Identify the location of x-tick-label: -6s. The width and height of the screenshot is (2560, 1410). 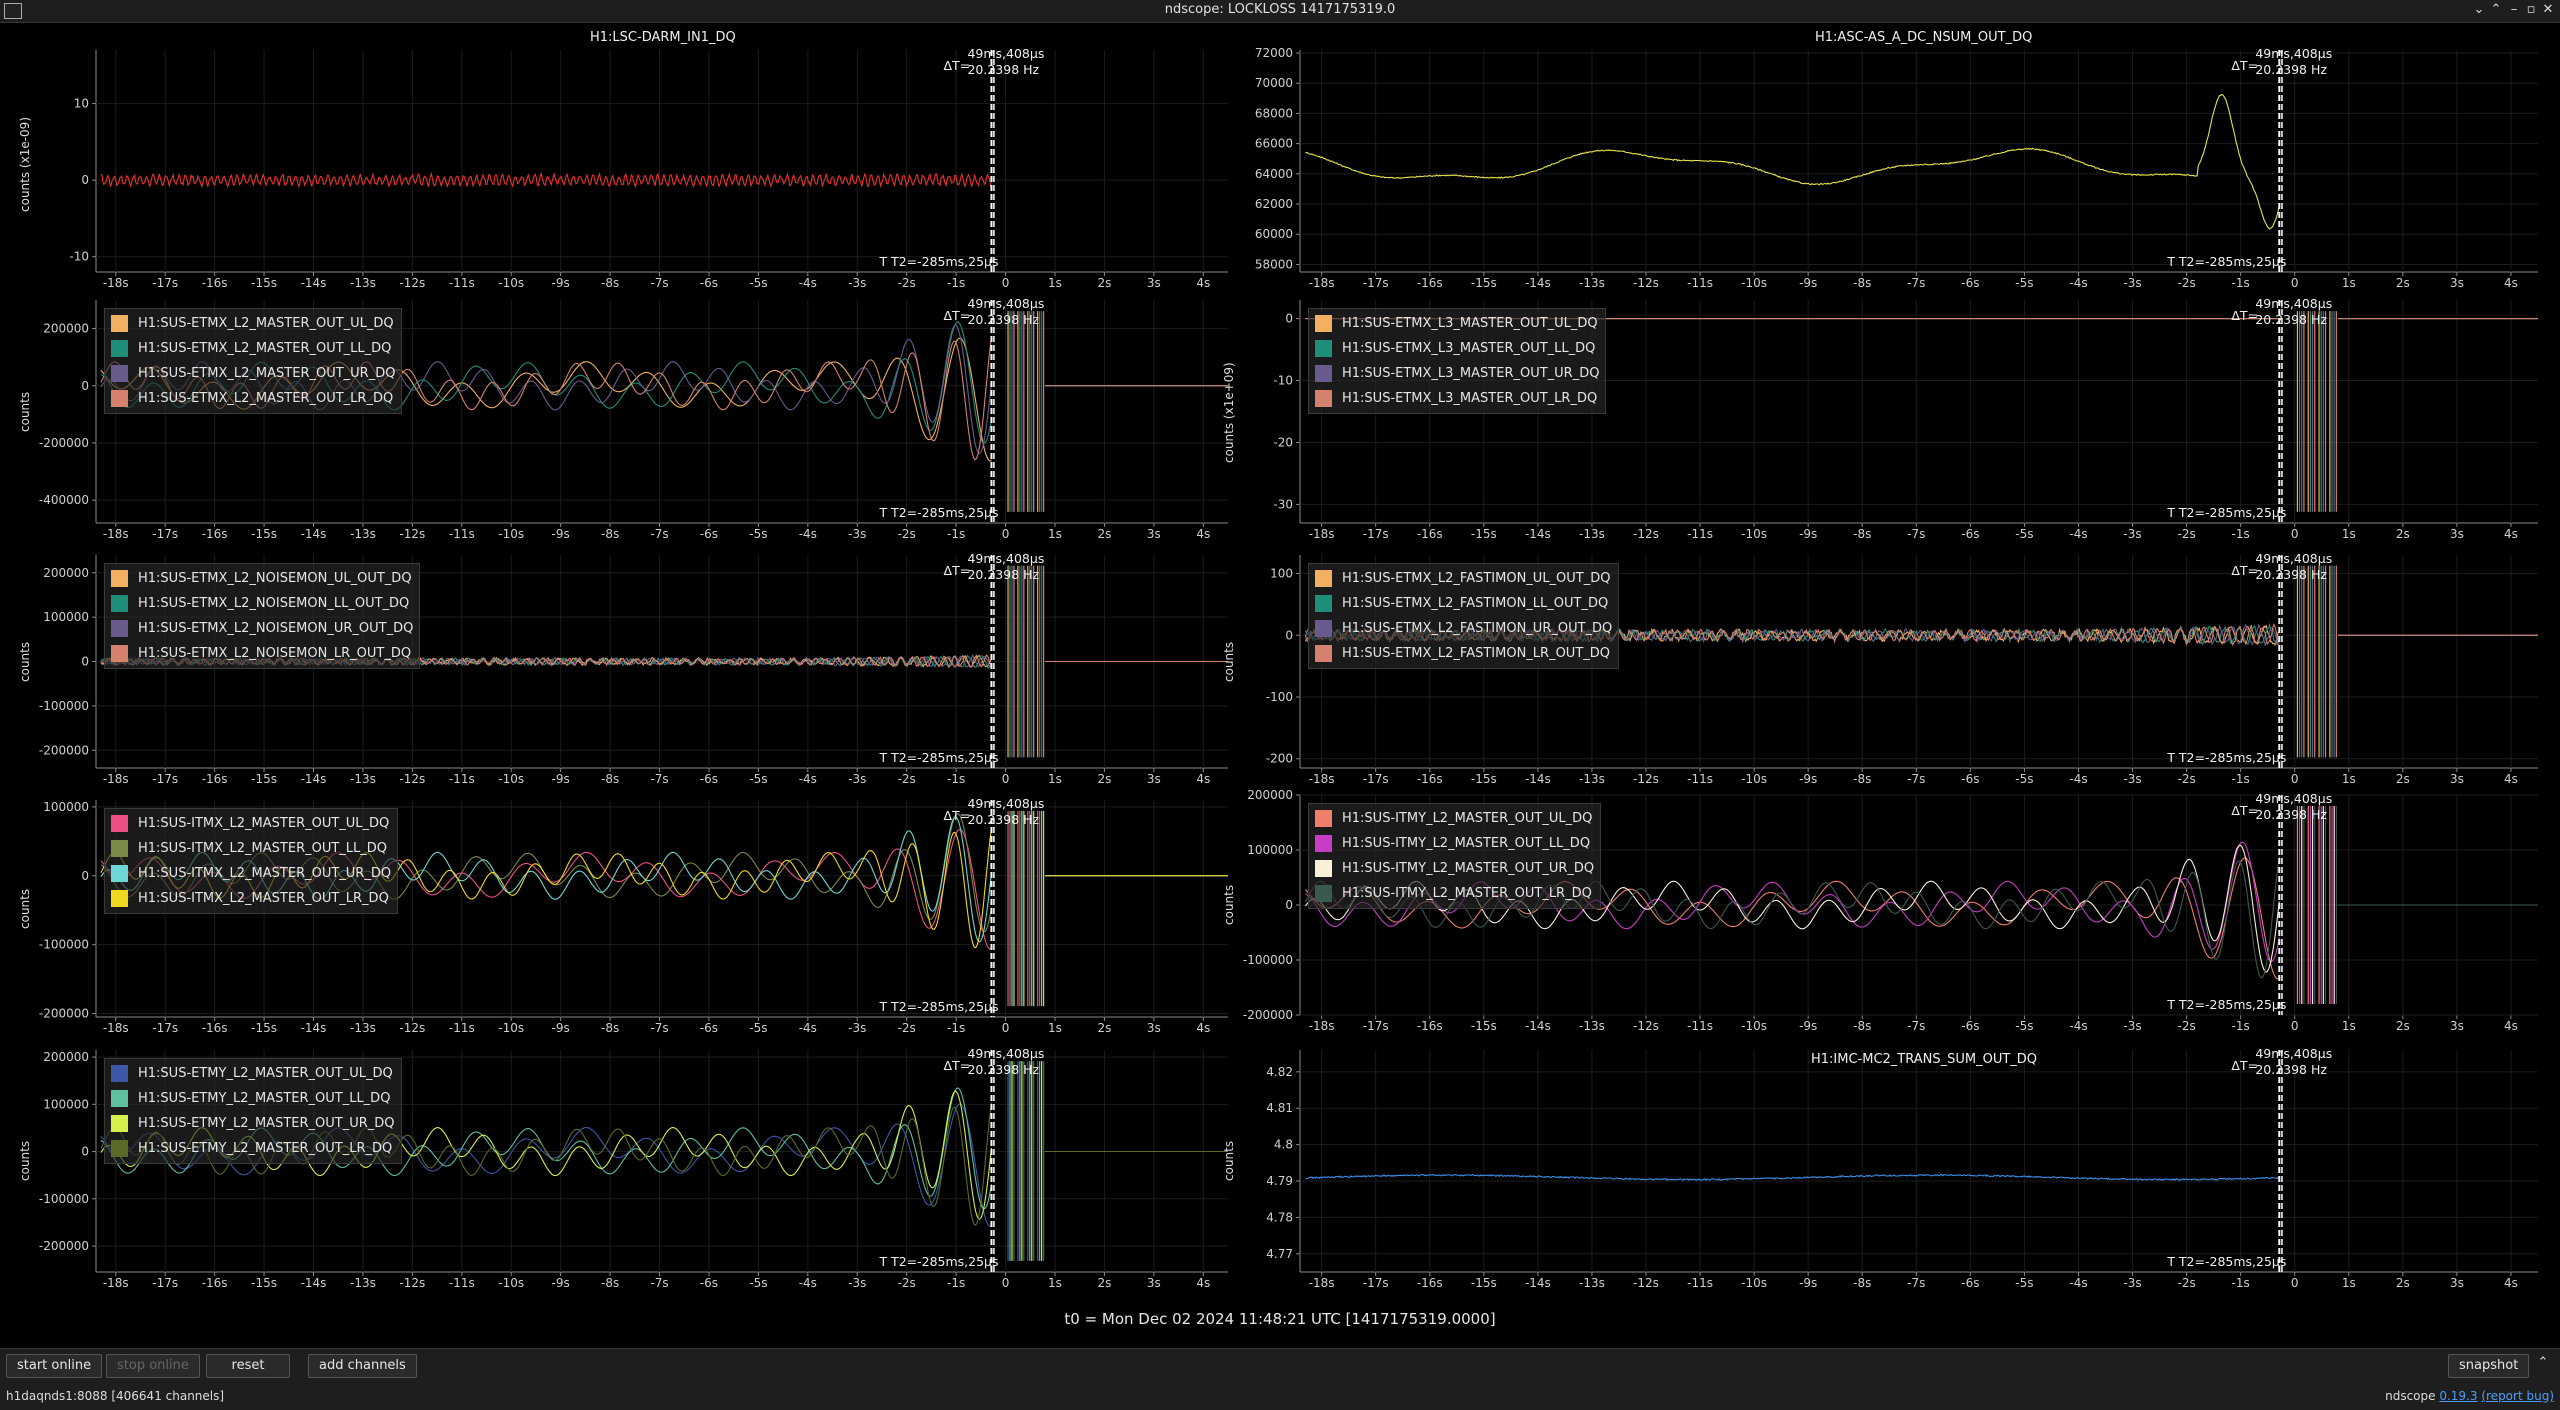
(1970, 1283).